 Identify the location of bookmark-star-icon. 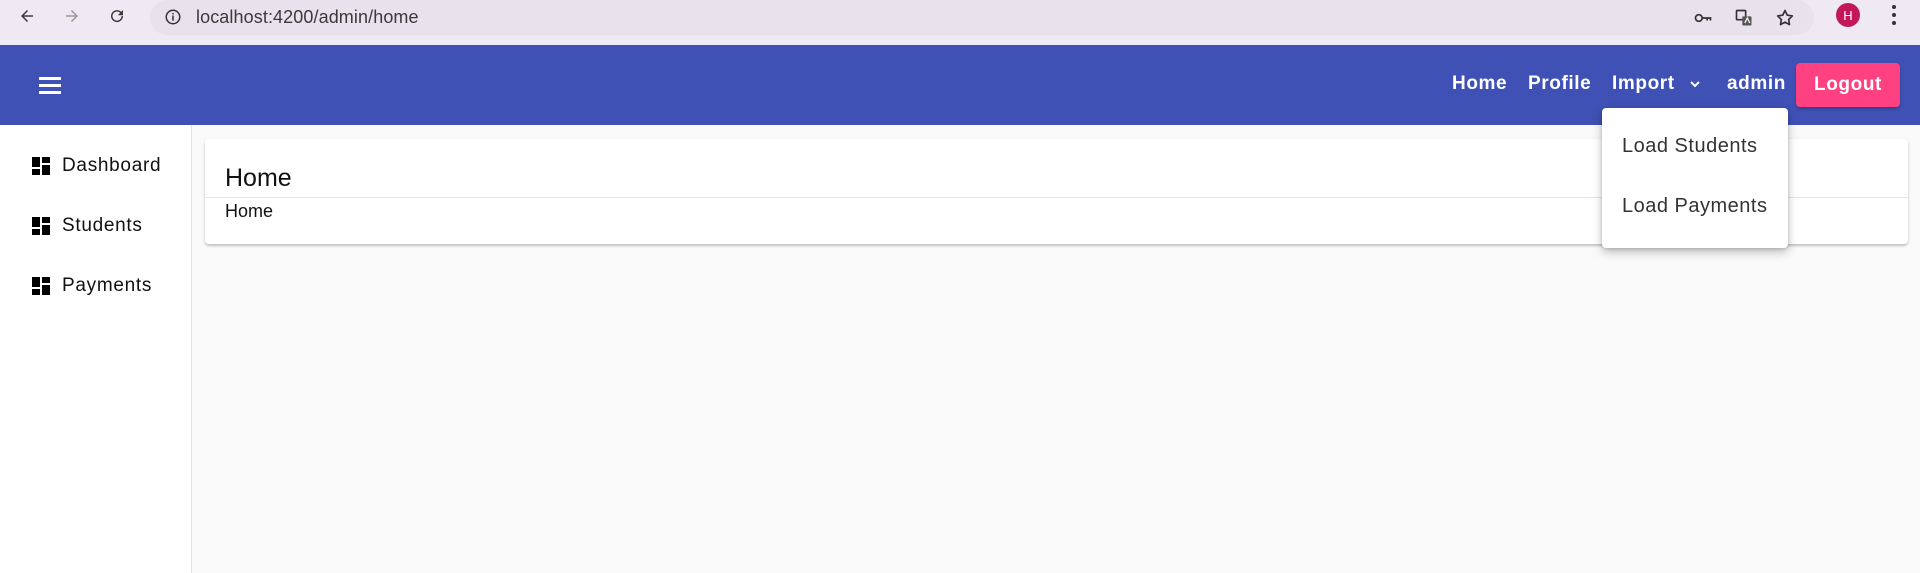
(1785, 18).